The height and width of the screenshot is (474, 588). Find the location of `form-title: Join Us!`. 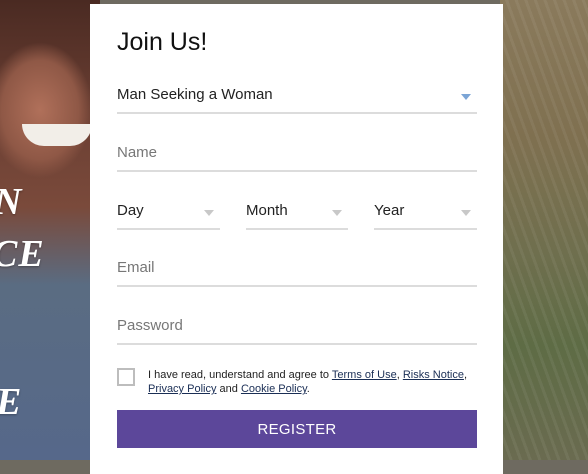

form-title: Join Us! is located at coordinates (162, 42).